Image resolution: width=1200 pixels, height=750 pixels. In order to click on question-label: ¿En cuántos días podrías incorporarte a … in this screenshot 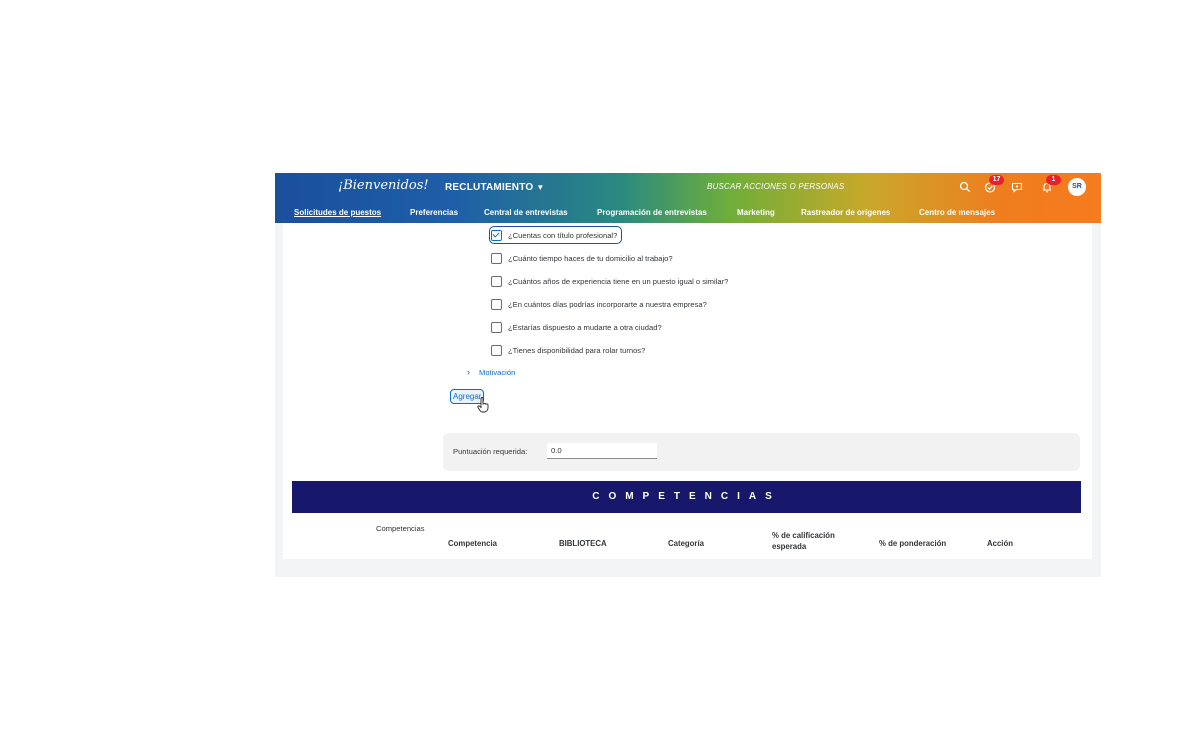, I will do `click(607, 304)`.